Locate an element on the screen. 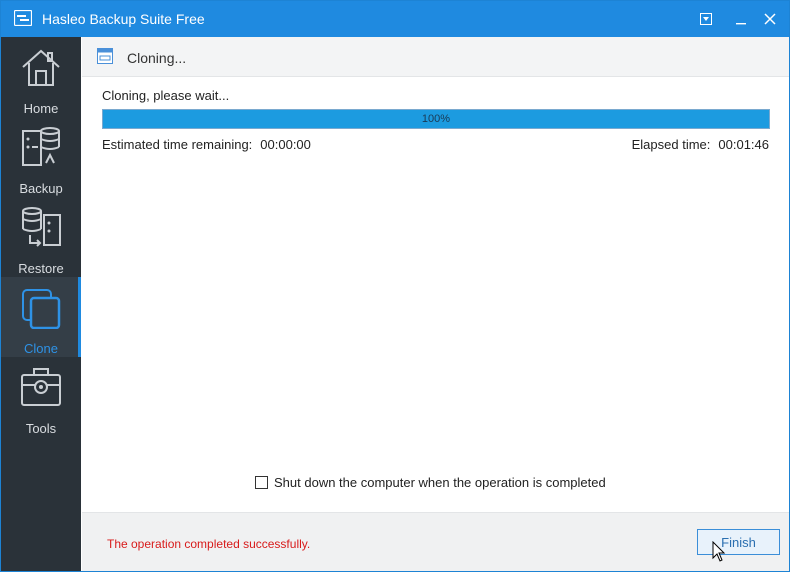  dropdown-icon is located at coordinates (706, 19).